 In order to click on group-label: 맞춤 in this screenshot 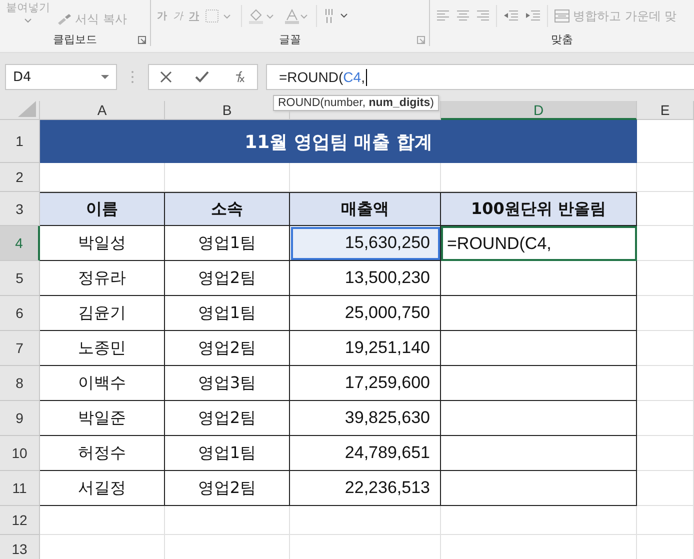, I will do `click(562, 39)`.